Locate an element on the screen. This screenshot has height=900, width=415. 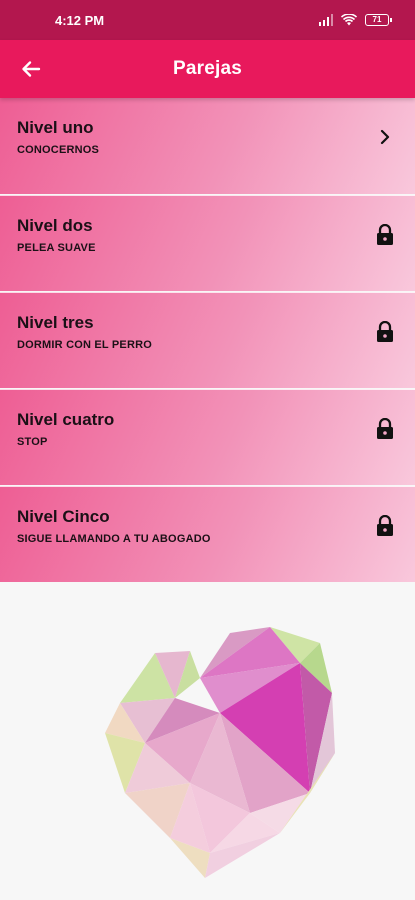
level-subtitle: CONOCERNOS is located at coordinates (58, 150).